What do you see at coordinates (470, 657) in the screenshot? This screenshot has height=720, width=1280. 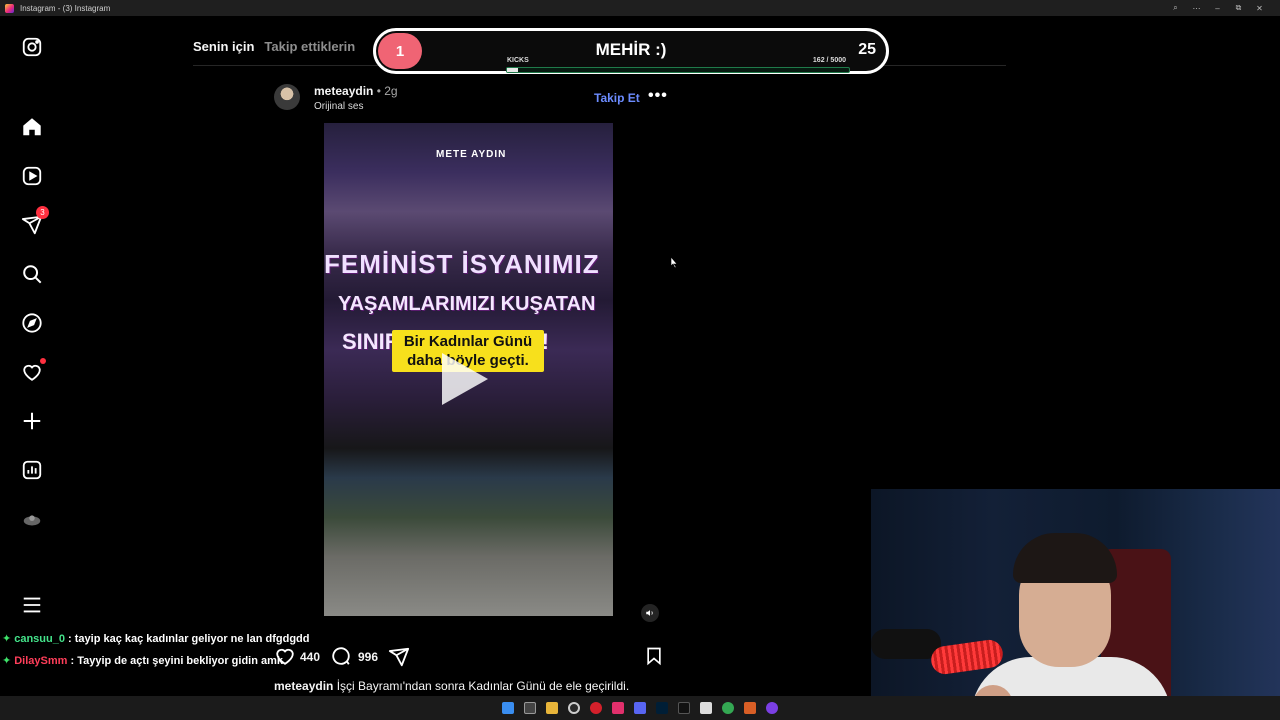 I see `post-actions: 440 996` at bounding box center [470, 657].